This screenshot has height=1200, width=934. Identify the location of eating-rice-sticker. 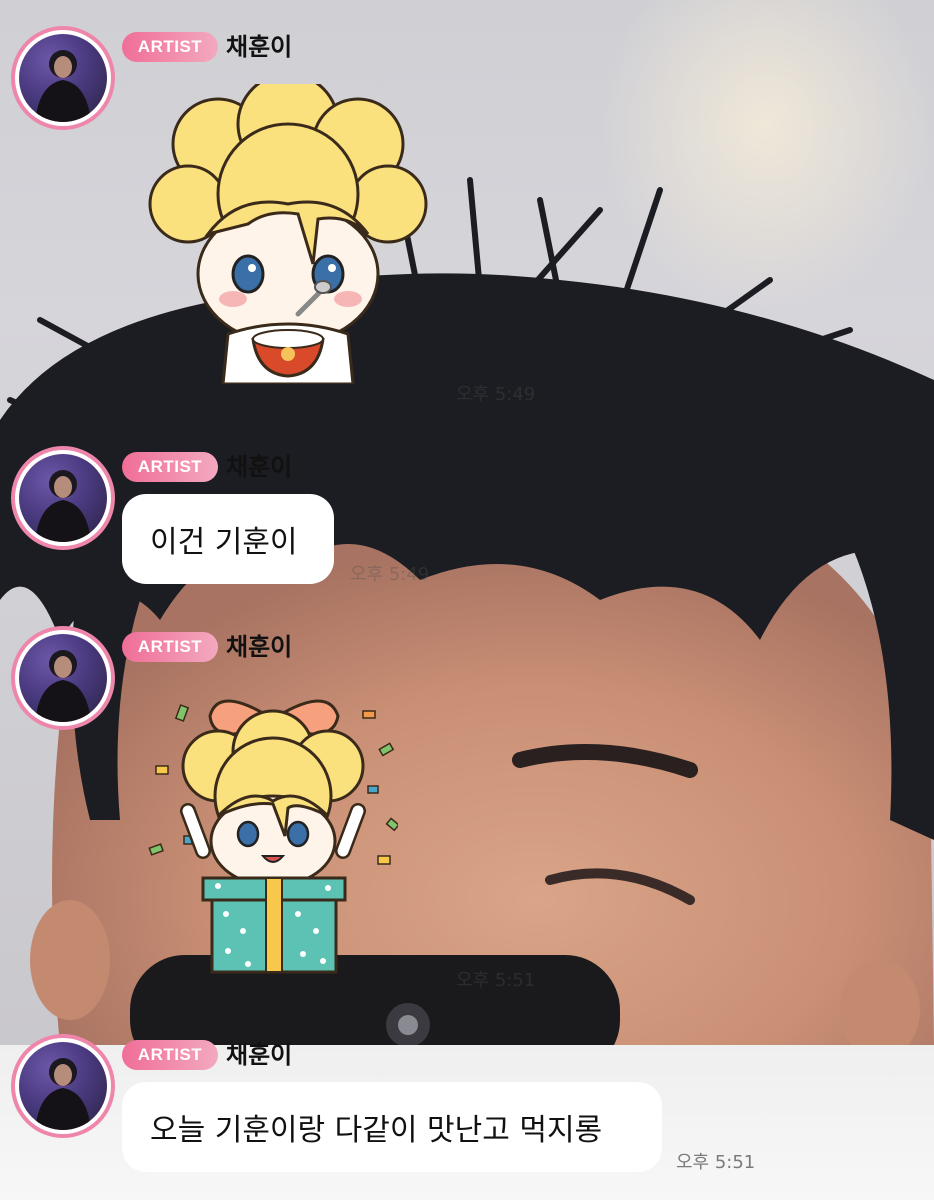
(288, 230).